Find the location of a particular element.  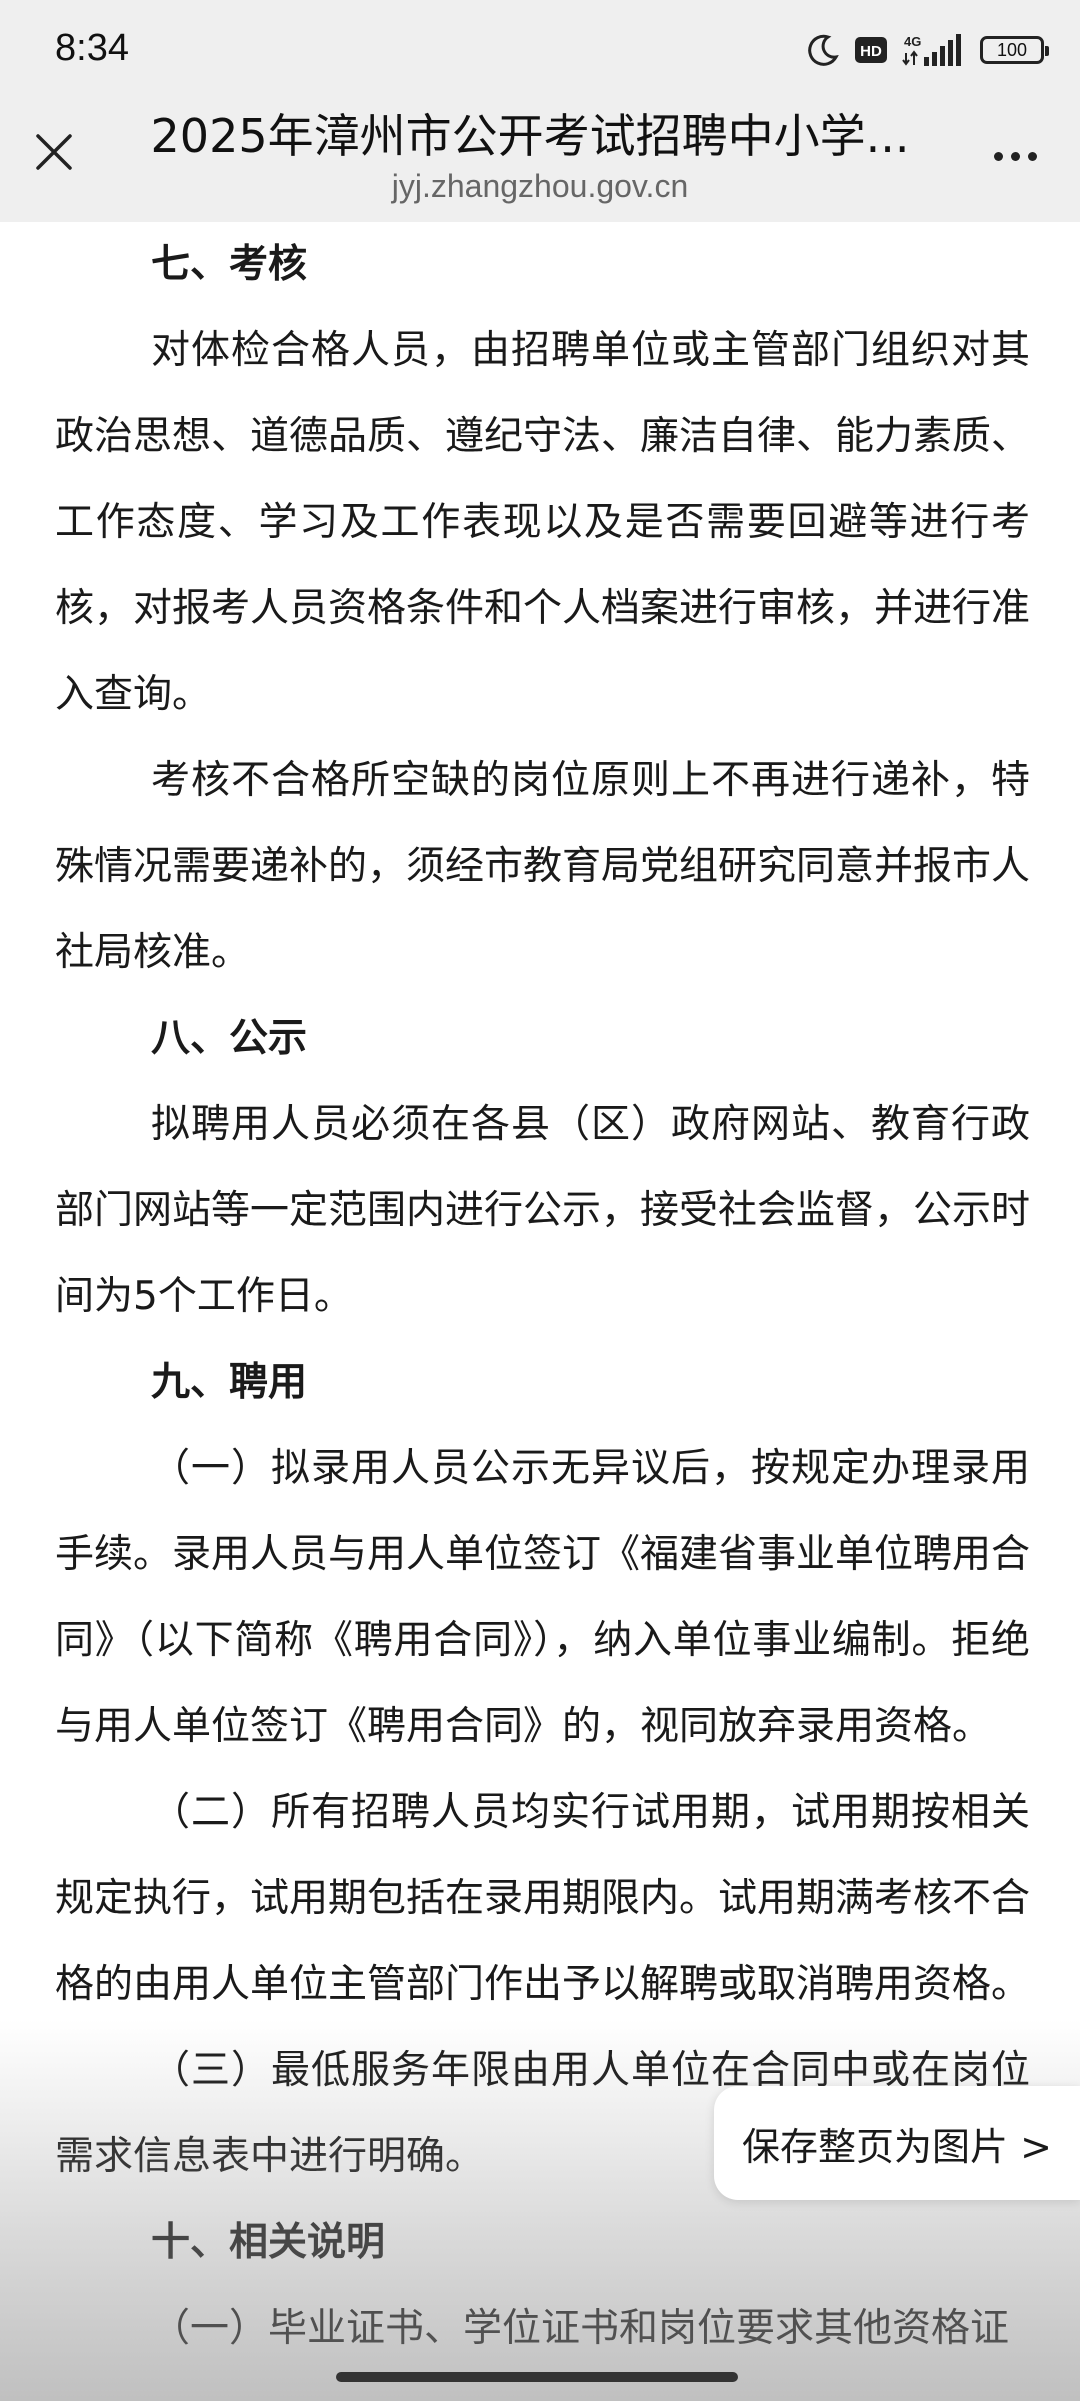

status-bar: 8:34 HD 4G 100 is located at coordinates (540, 48).